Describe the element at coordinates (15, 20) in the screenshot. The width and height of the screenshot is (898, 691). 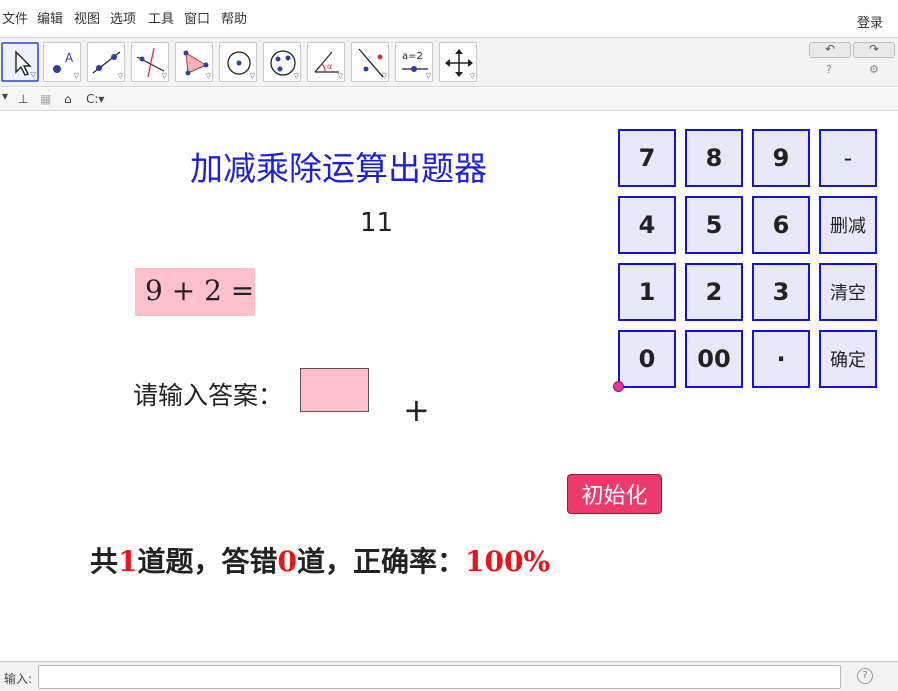
I see `menu-file: 文件` at that location.